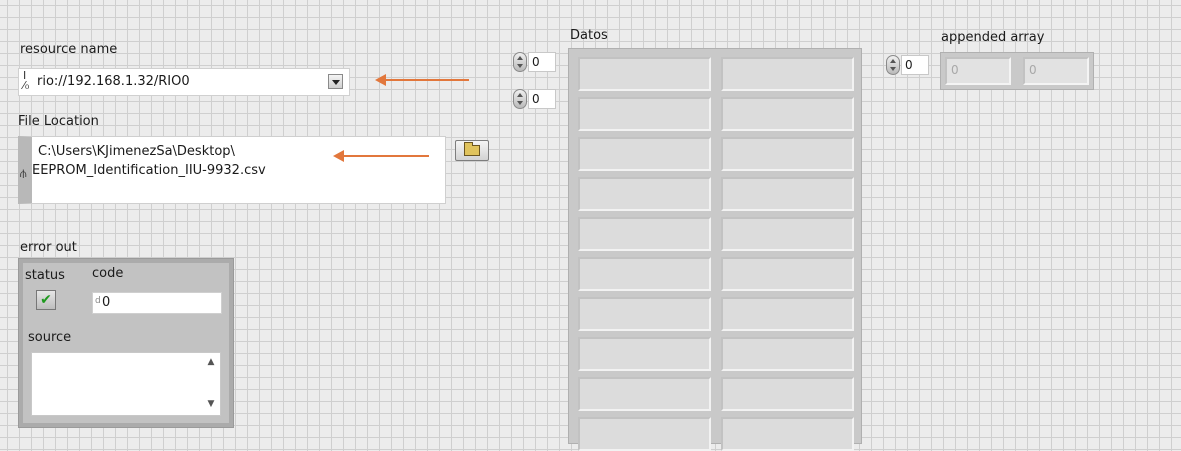 The height and width of the screenshot is (451, 1181). I want to click on folder-icon, so click(472, 149).